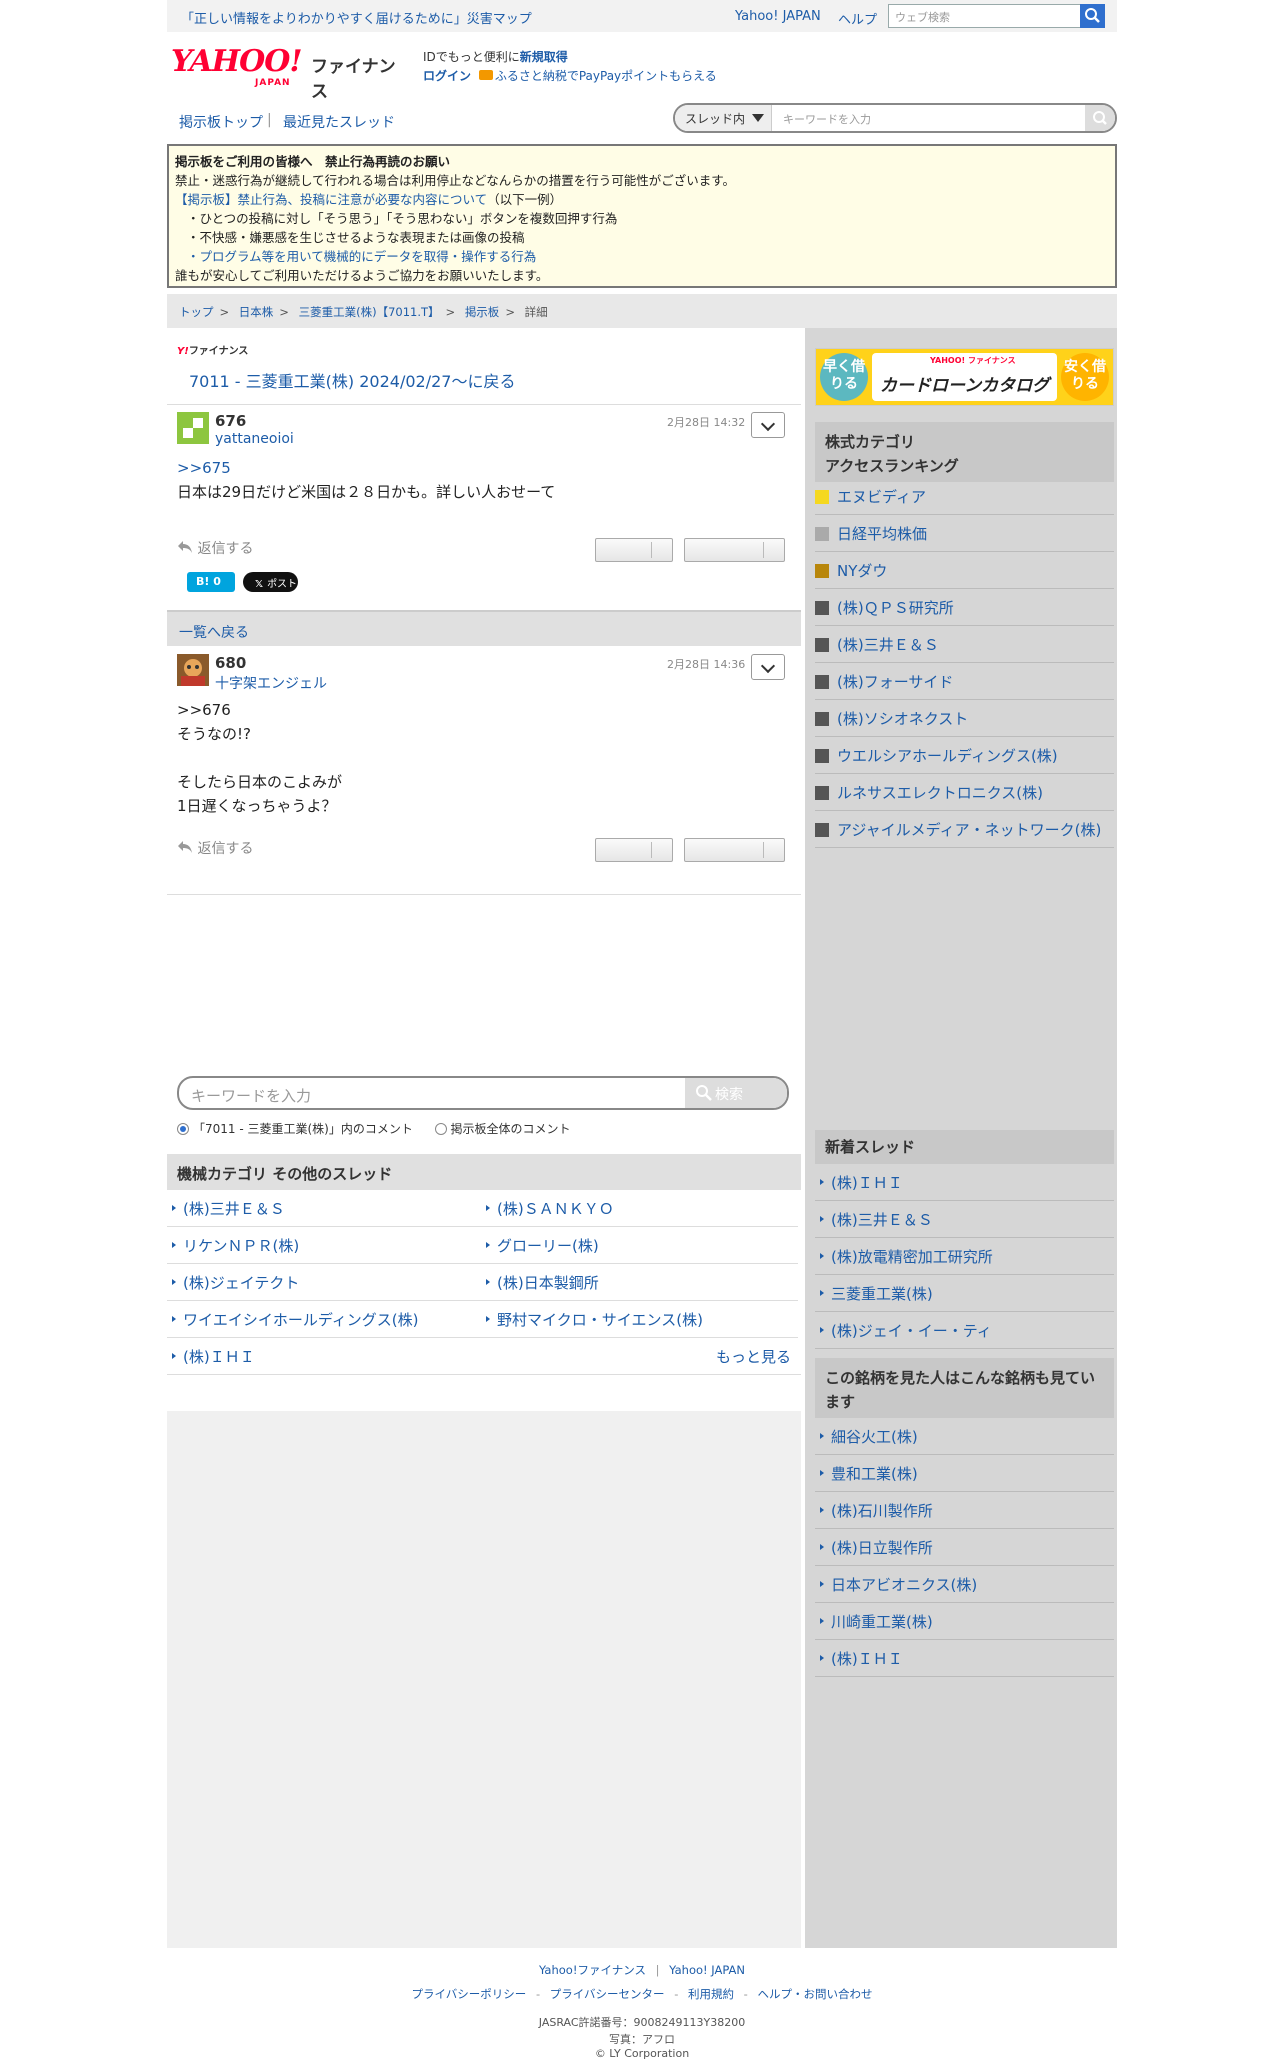 The image size is (1284, 2060). Describe the element at coordinates (606, 76) in the screenshot. I see `furusato-link: ふるさと納税でPayPayポイントもらえる` at that location.